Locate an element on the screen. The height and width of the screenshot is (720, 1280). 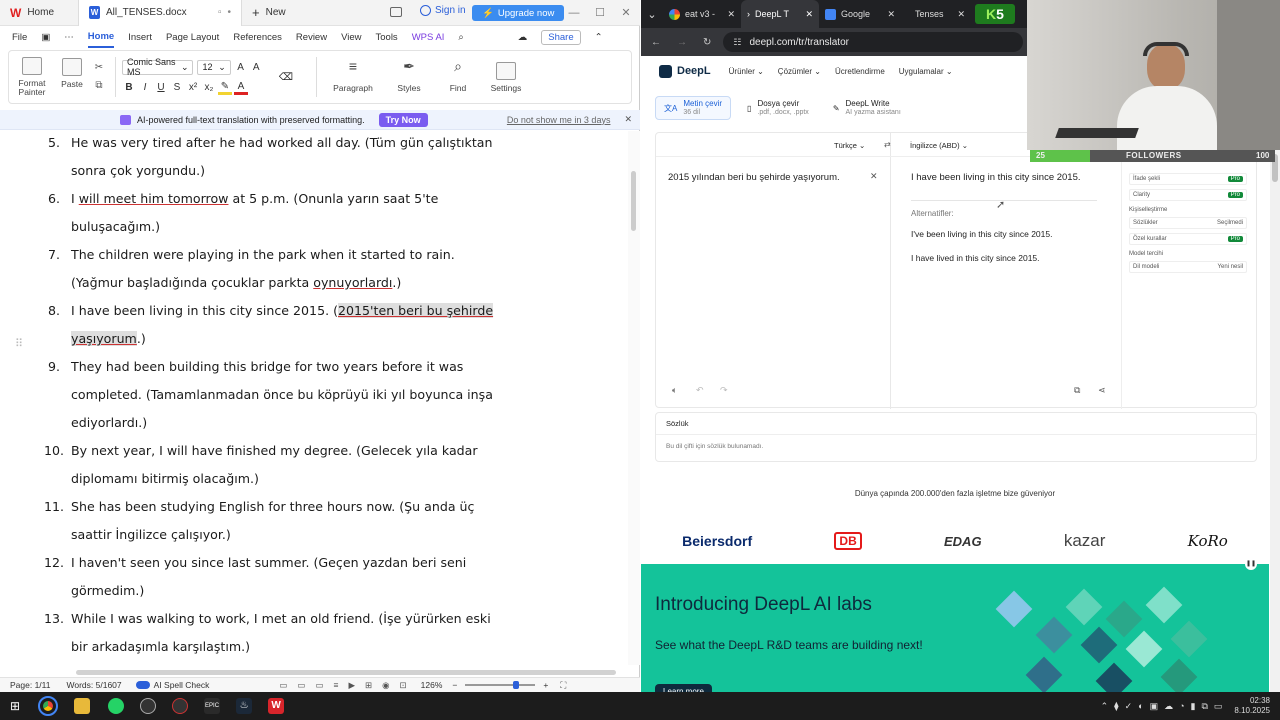
sidebar-item: Clarity Pro is located at coordinates (1188, 195).